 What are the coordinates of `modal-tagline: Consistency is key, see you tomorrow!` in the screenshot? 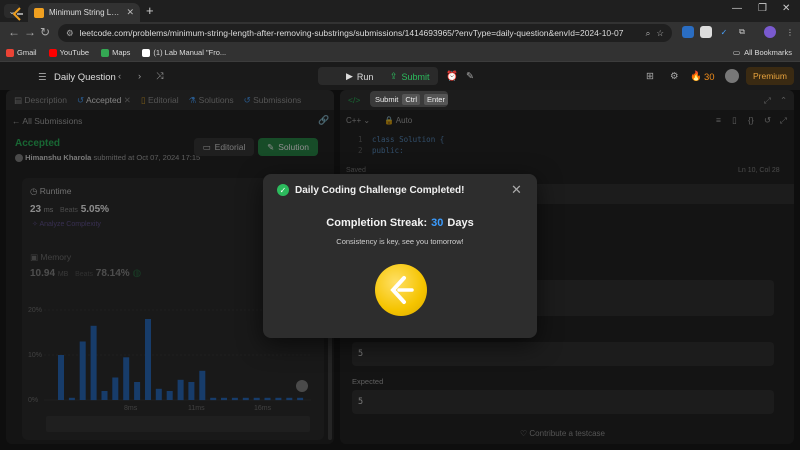 It's located at (400, 241).